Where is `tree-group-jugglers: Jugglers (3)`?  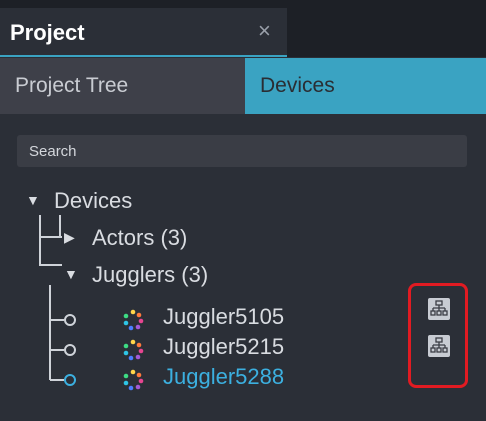
tree-group-jugglers: Jugglers (3) is located at coordinates (150, 275).